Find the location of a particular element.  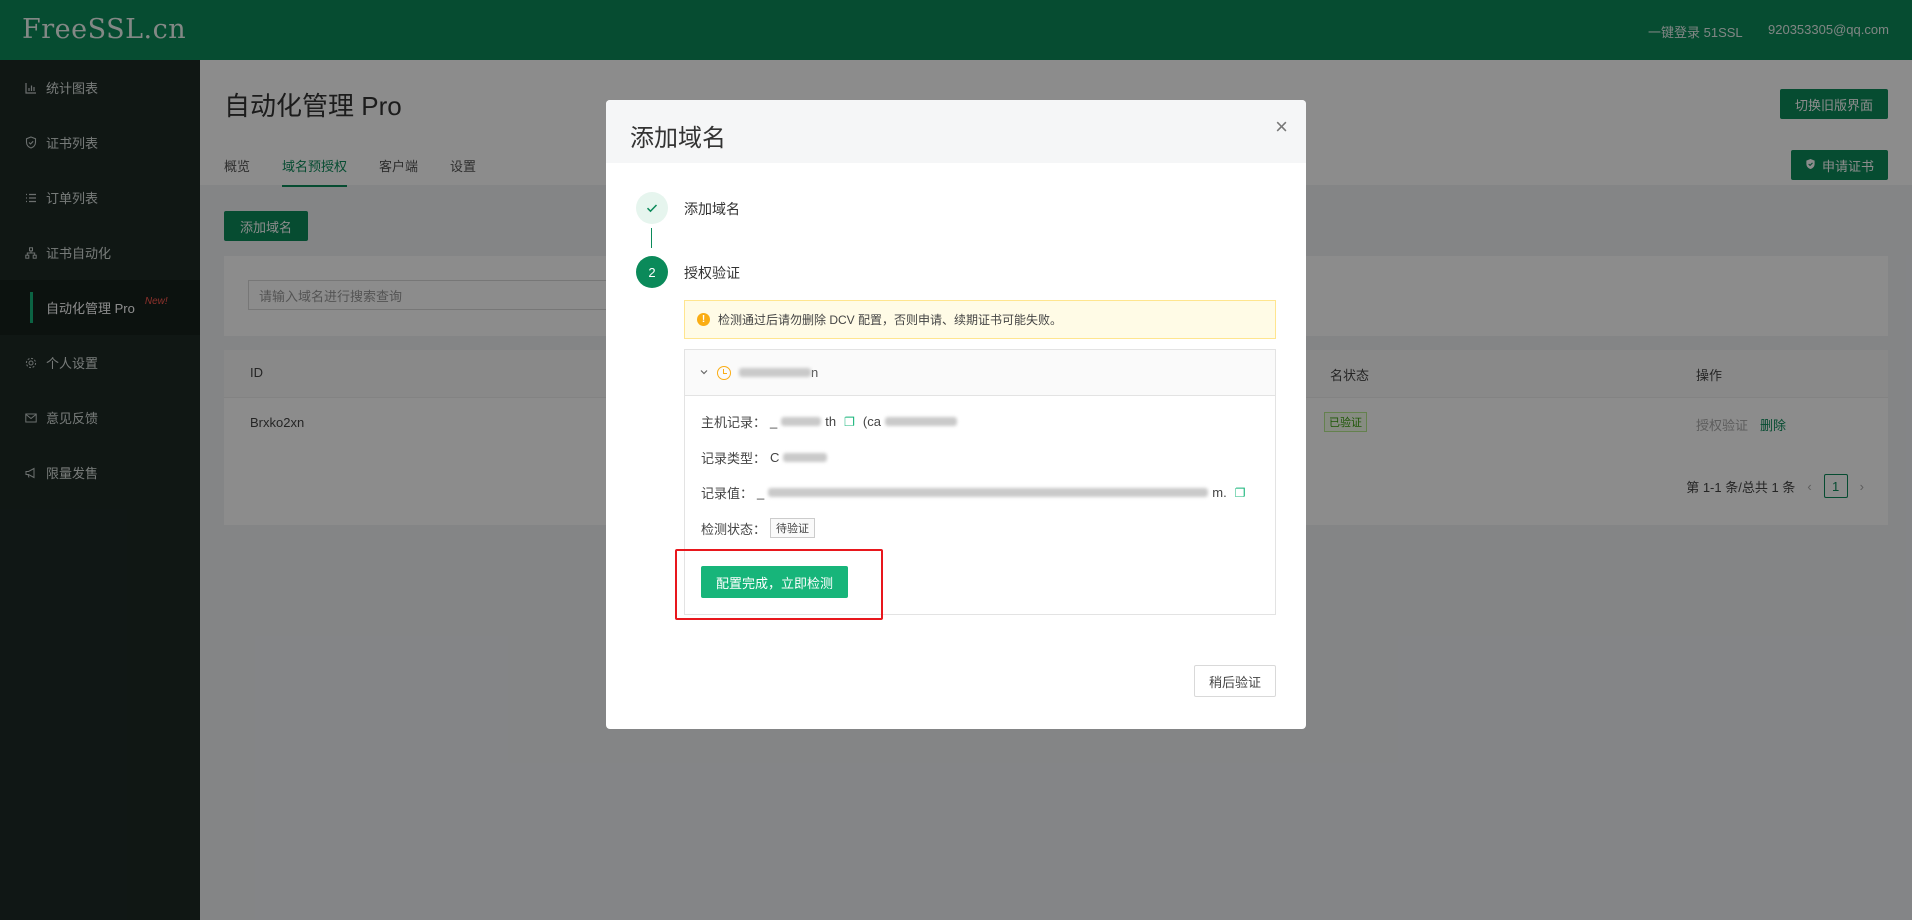

host-record-mid: th is located at coordinates (831, 421).